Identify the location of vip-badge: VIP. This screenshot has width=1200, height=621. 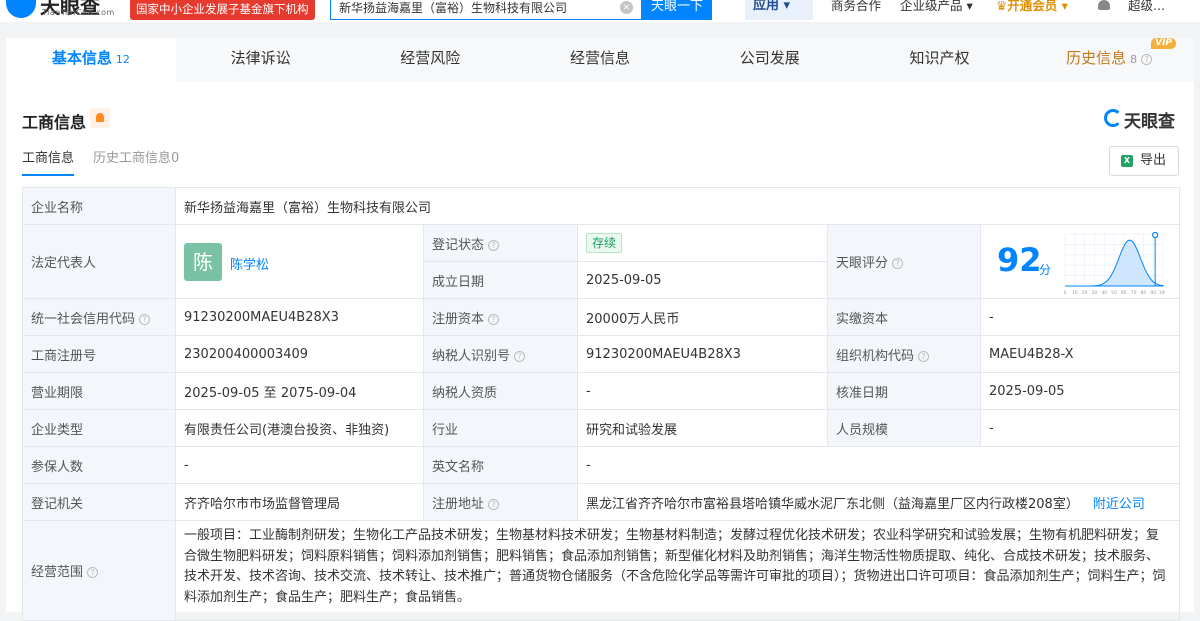
(1164, 43).